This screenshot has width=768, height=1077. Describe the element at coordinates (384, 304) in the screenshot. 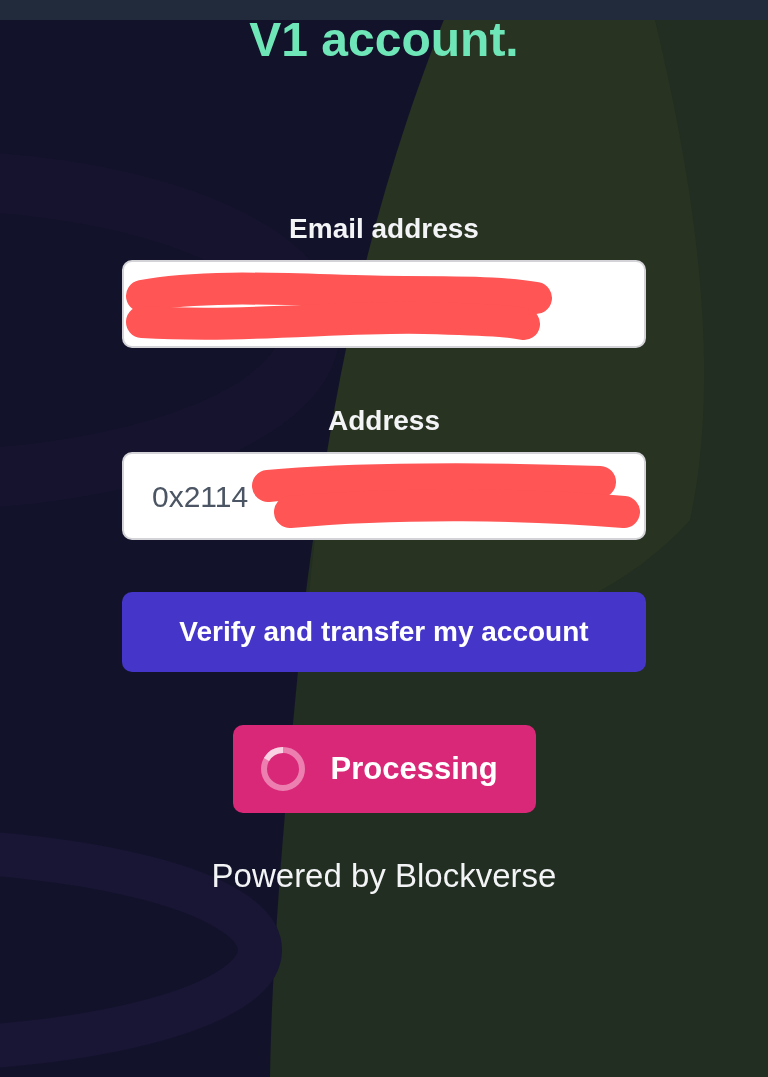

I see `email-field` at that location.